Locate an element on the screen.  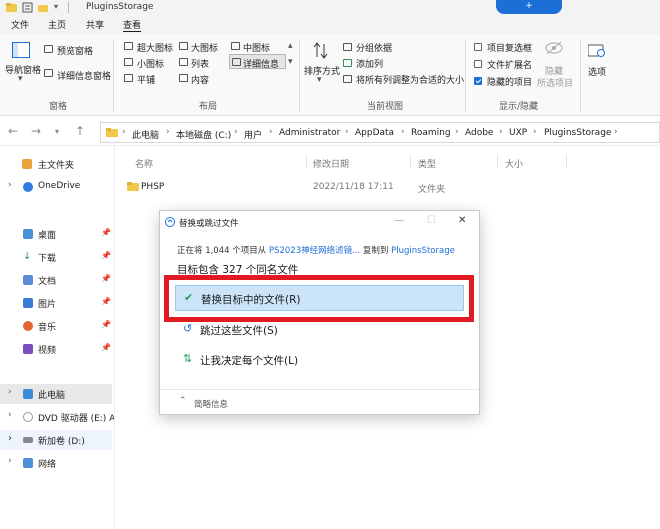
nav-item-music: 音乐 📌 is located at coordinates (56, 326).